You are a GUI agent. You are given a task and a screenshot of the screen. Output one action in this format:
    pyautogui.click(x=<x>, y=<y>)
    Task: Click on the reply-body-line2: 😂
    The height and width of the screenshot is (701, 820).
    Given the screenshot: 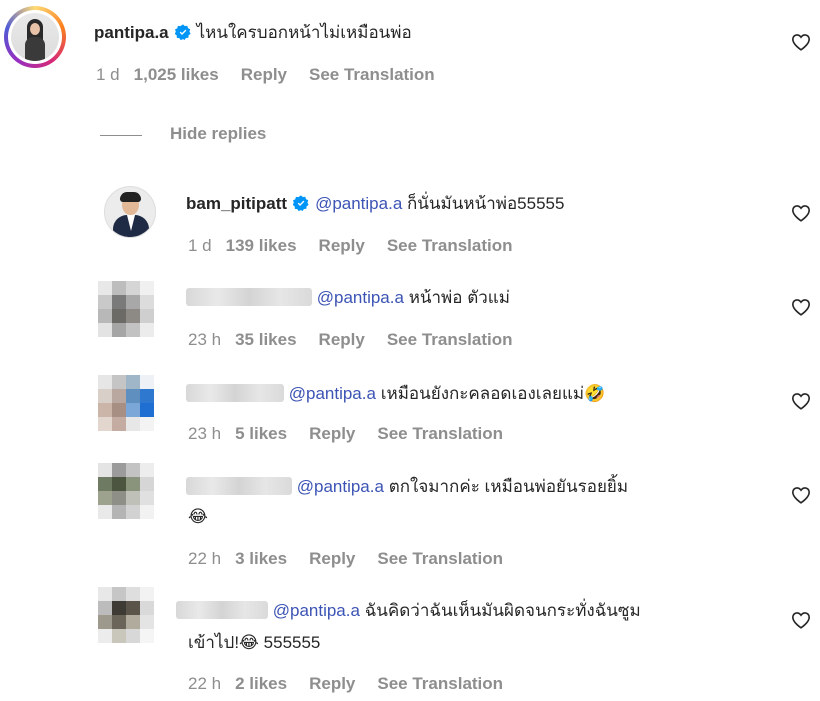 What is the action you would take?
    pyautogui.click(x=198, y=517)
    